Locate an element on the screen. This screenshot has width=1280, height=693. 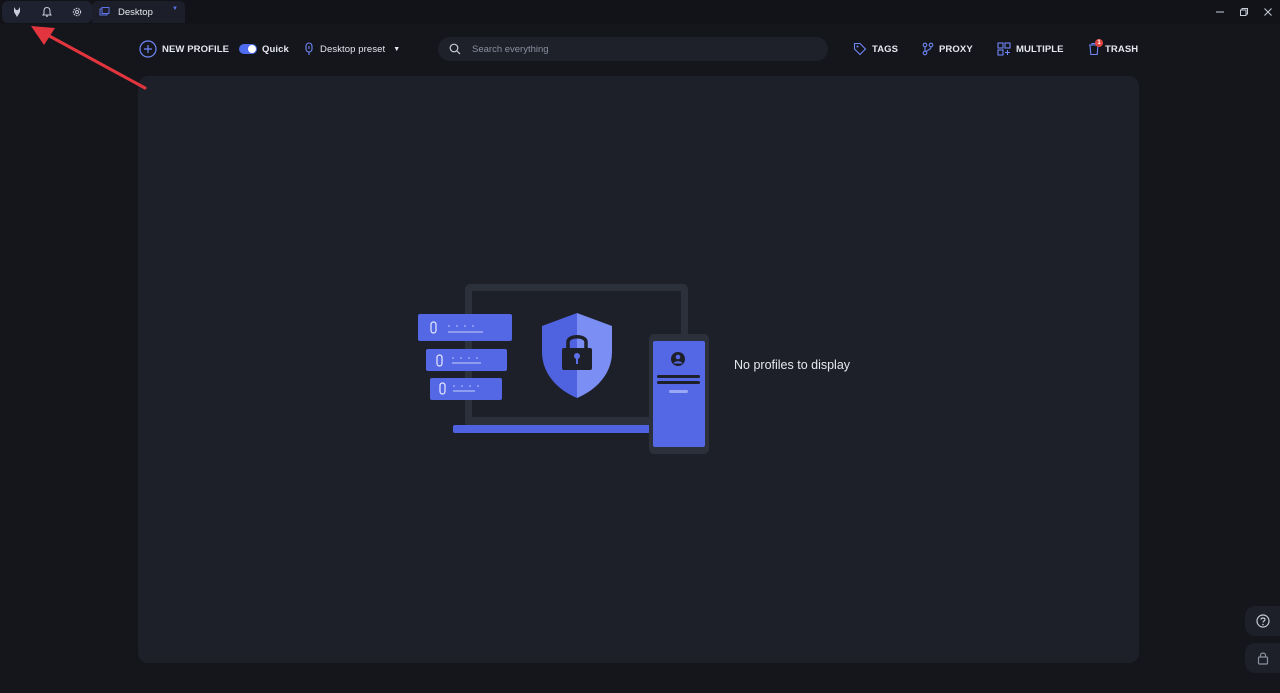
app-logo-icon is located at coordinates (17, 12).